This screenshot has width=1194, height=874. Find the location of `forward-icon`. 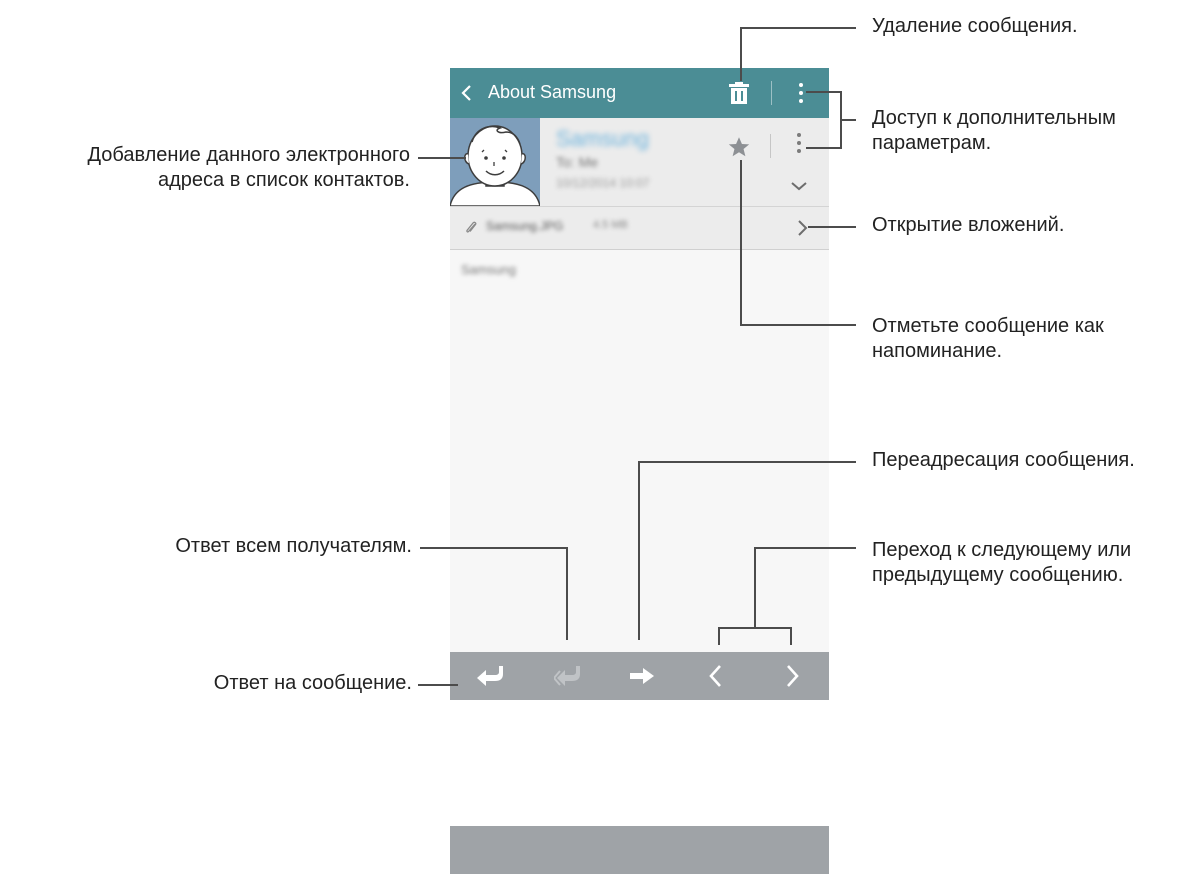

forward-icon is located at coordinates (642, 676).